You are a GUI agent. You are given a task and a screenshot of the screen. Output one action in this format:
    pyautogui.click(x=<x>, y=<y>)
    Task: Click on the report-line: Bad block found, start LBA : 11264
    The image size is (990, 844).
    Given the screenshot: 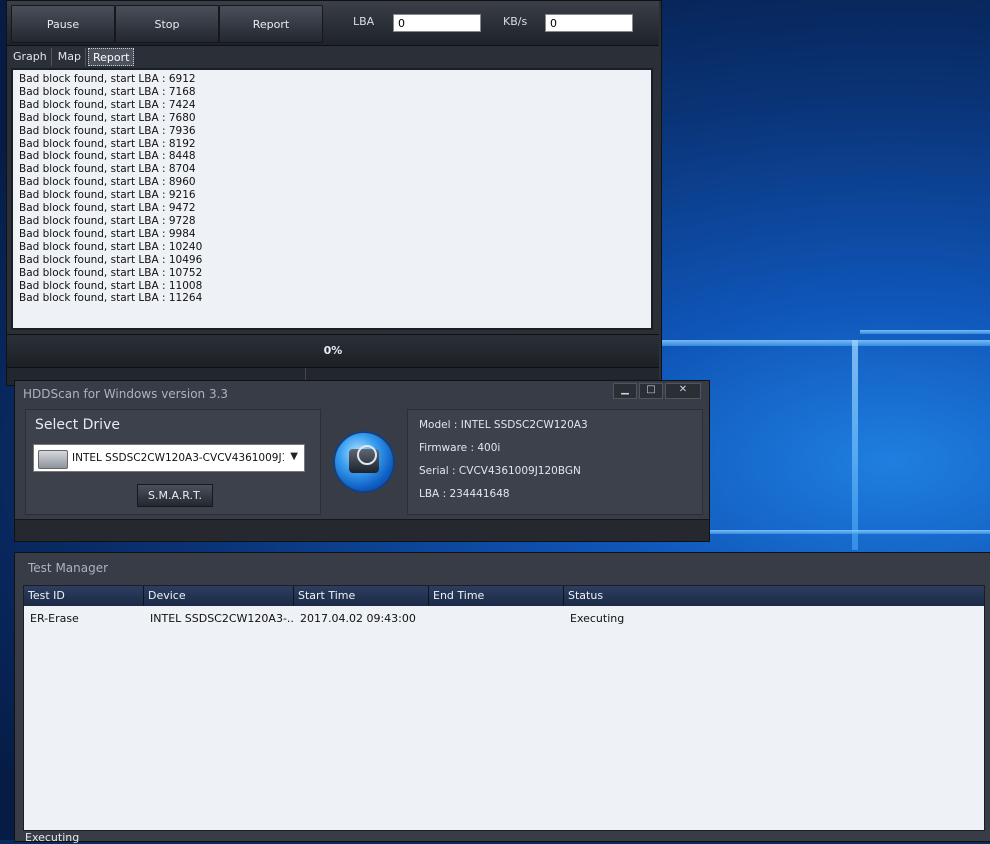 What is the action you would take?
    pyautogui.click(x=111, y=298)
    